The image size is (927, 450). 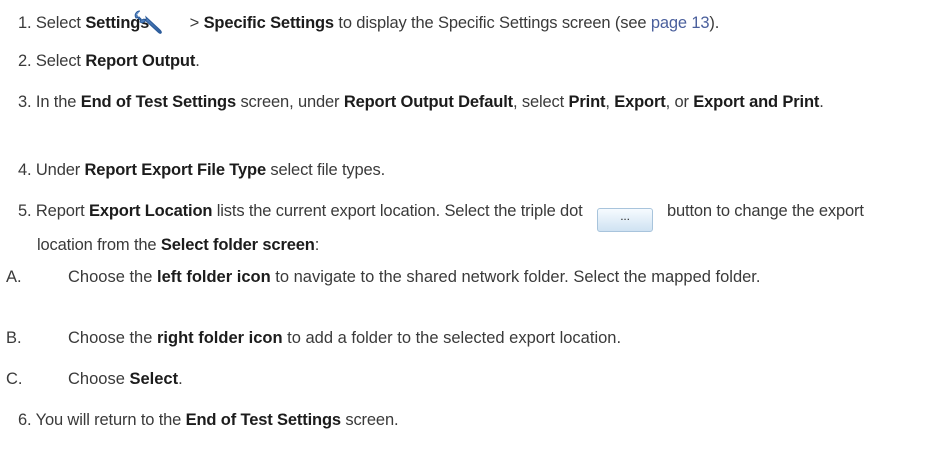 I want to click on export-location-term: Export Location, so click(x=150, y=211).